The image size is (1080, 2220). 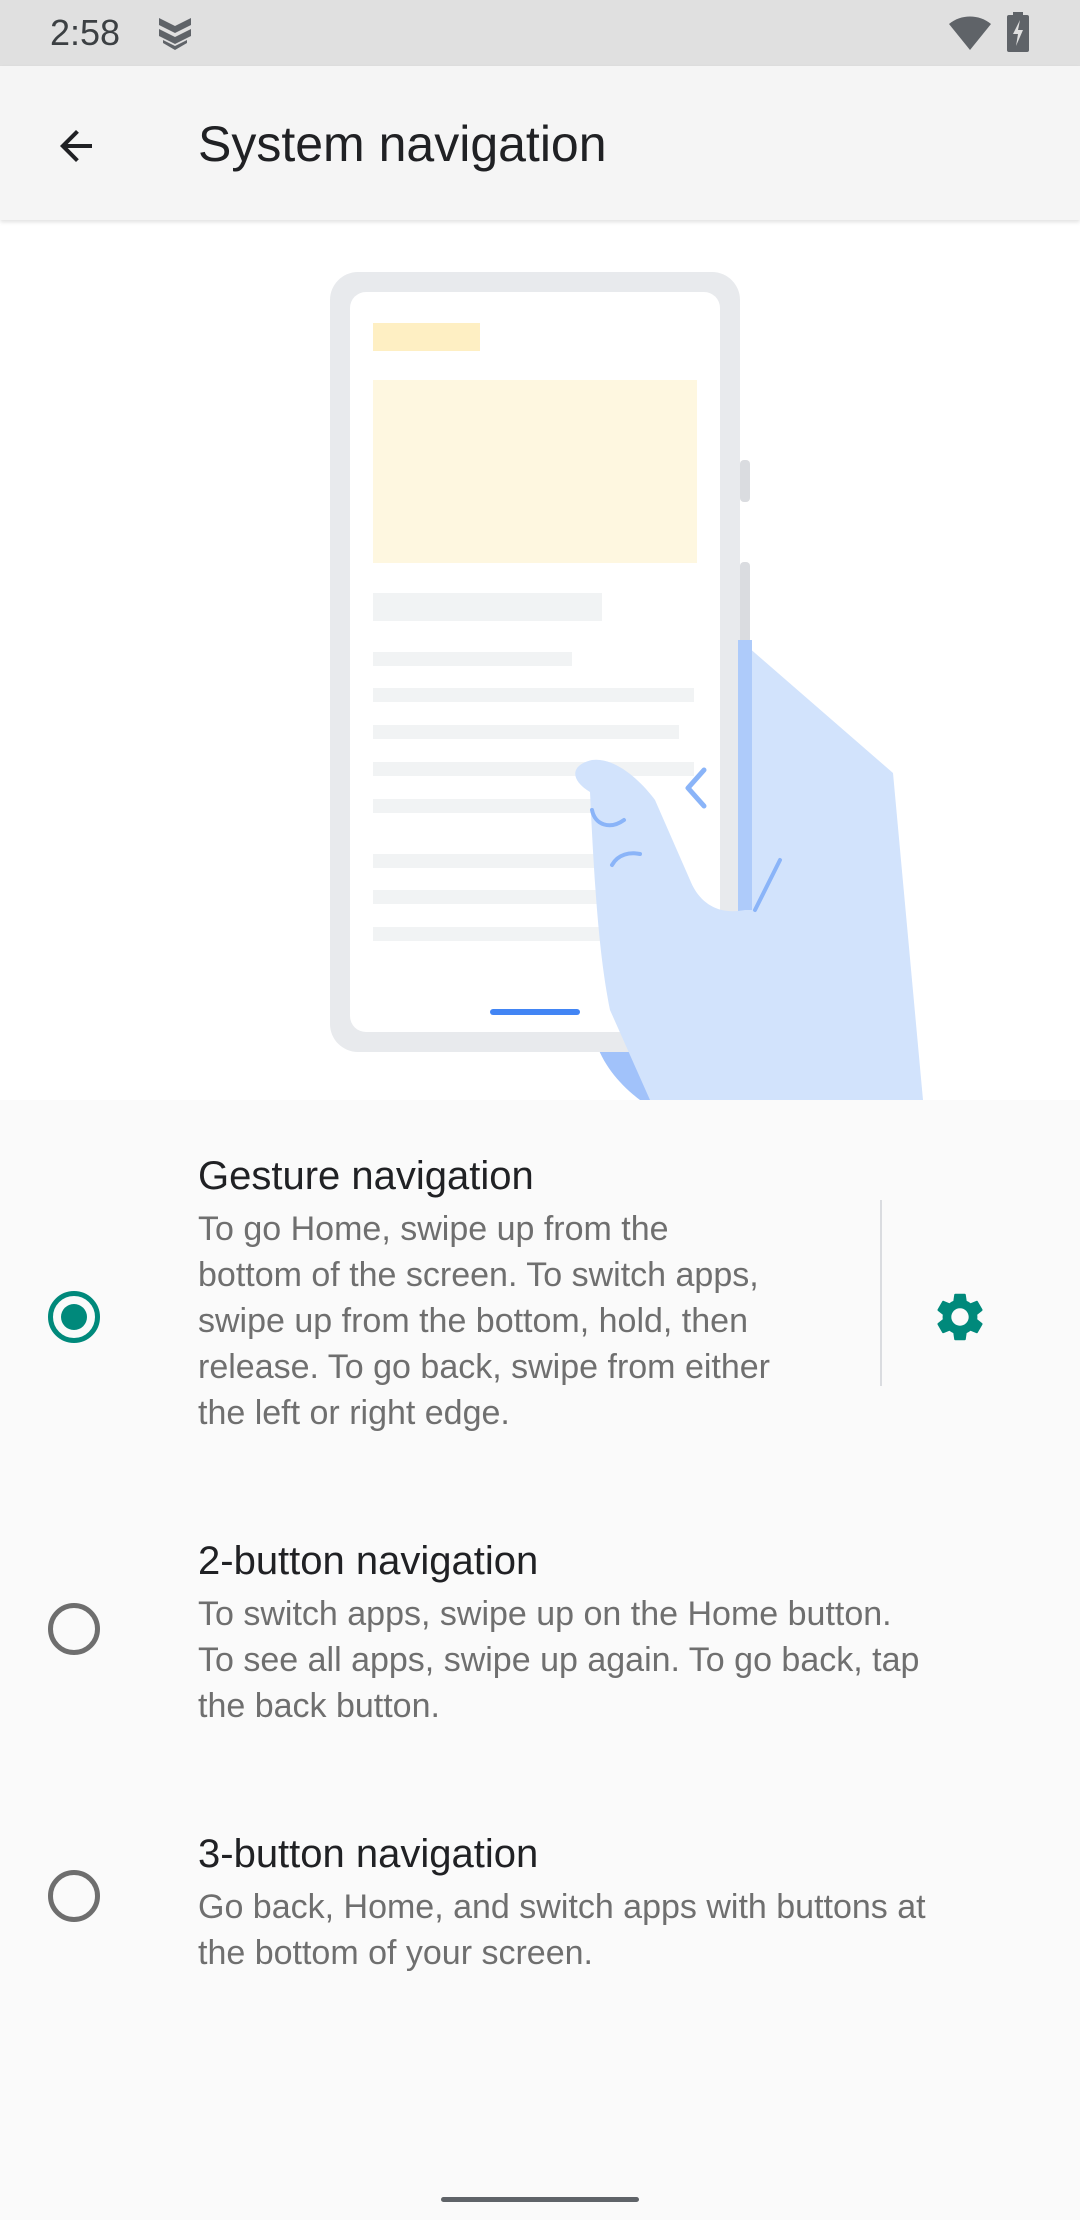 I want to click on back-button, so click(x=76, y=146).